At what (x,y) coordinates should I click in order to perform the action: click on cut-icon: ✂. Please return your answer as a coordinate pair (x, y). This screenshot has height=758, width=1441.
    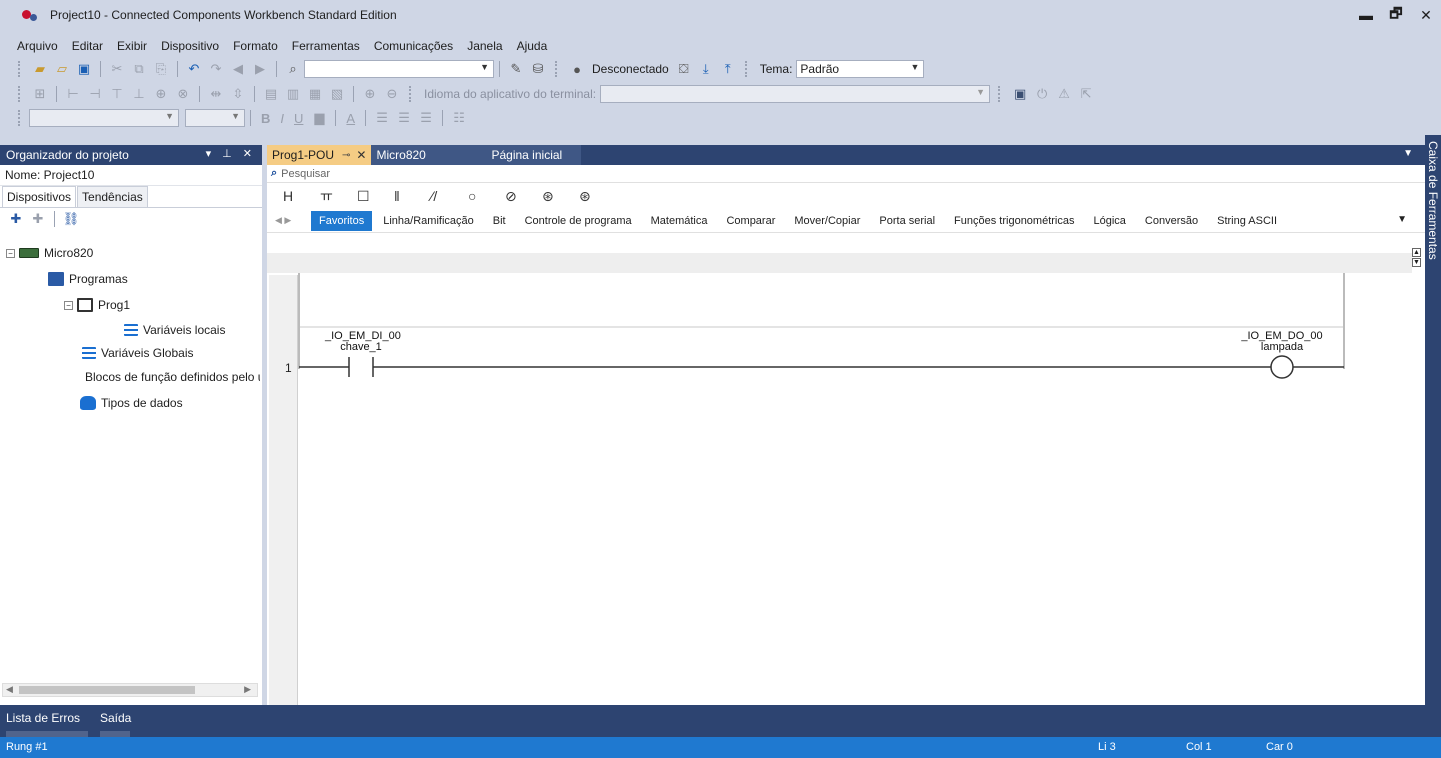
    Looking at the image, I should click on (117, 69).